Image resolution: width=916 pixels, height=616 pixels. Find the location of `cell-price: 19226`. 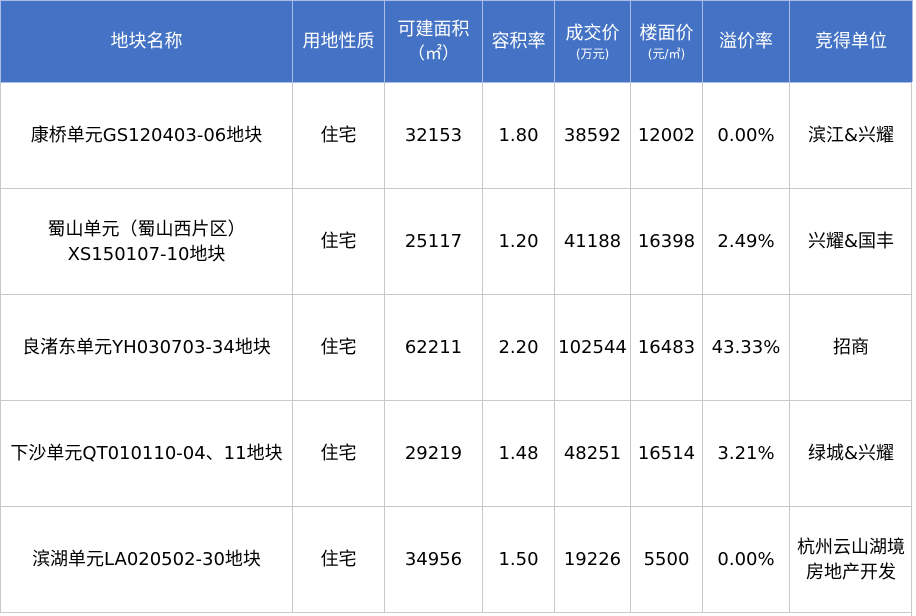

cell-price: 19226 is located at coordinates (592, 559).